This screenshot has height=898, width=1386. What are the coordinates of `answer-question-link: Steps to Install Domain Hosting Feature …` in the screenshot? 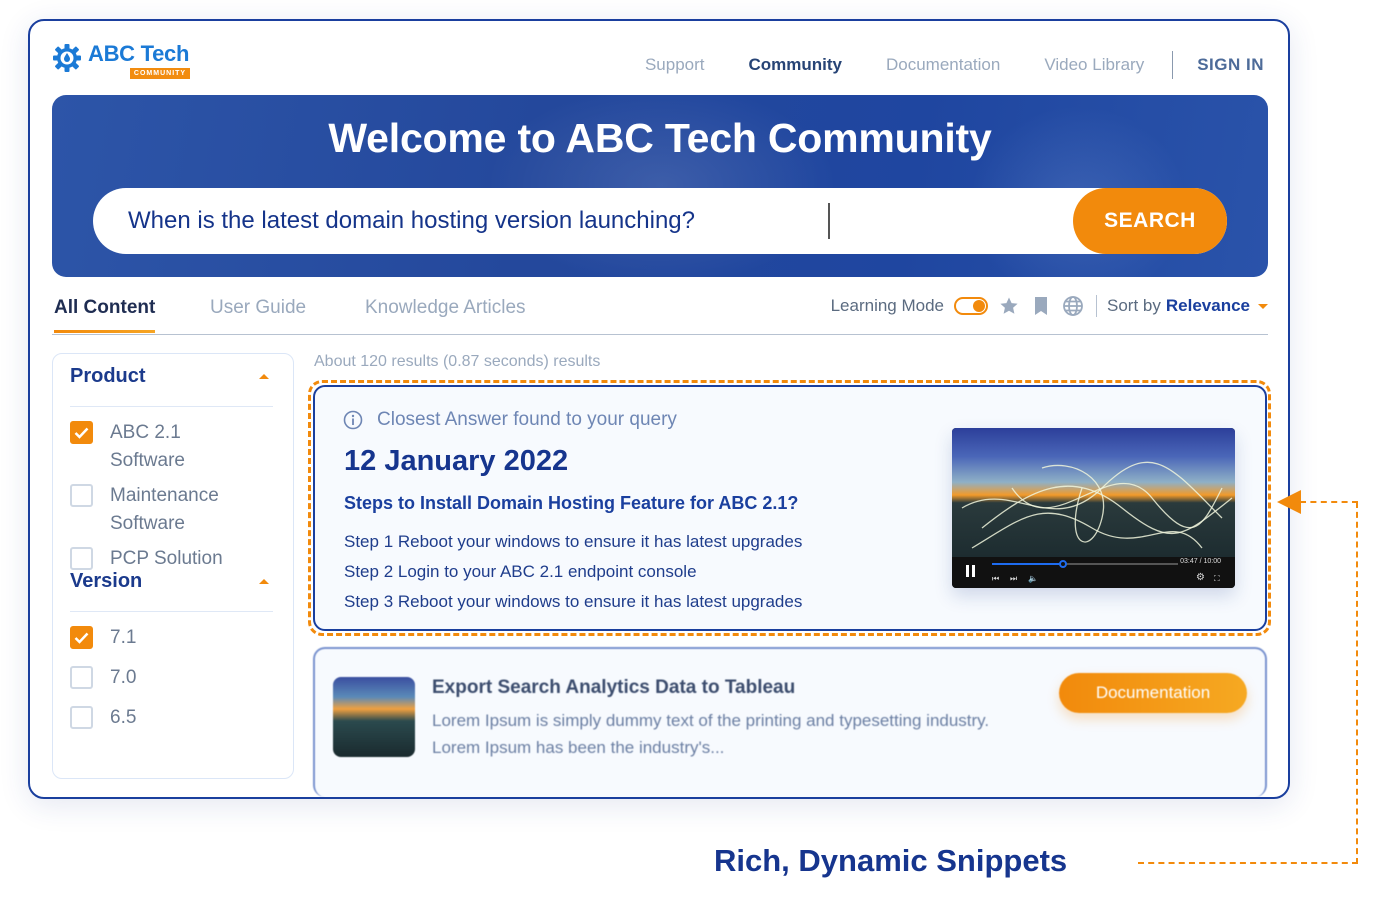 It's located at (571, 503).